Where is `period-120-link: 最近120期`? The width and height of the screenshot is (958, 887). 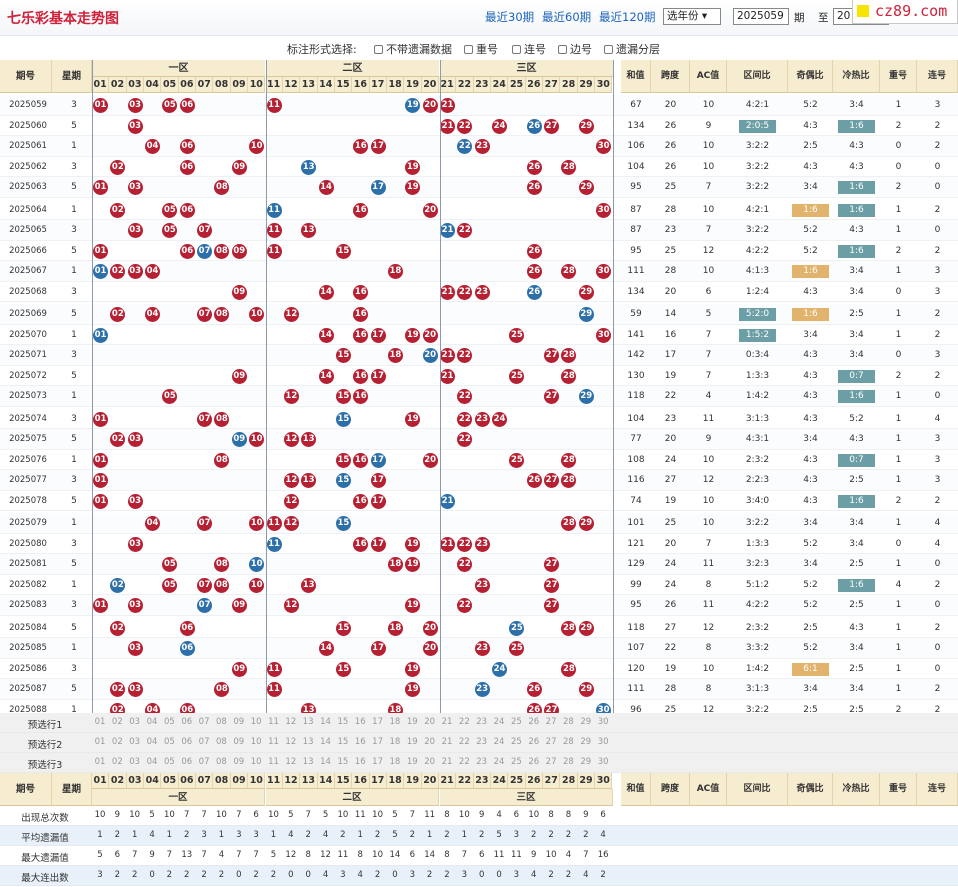
period-120-link: 最近120期 is located at coordinates (627, 17).